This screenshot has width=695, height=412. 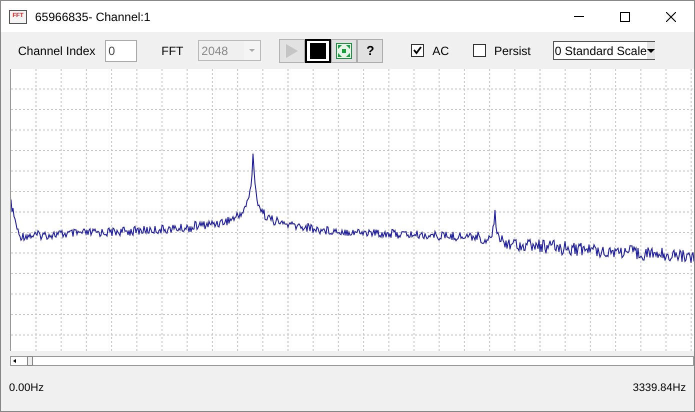 I want to click on scale-dropdown: 0 Standard Scale, so click(x=603, y=50).